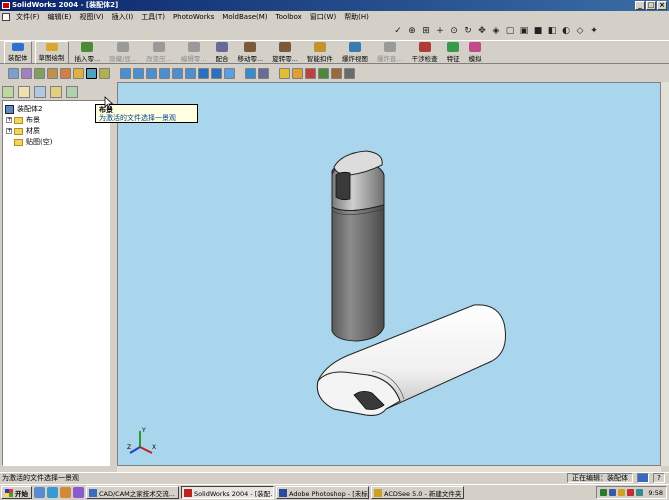 This screenshot has width=669, height=500. What do you see at coordinates (138, 73) in the screenshot?
I see `orient-back-icon` at bounding box center [138, 73].